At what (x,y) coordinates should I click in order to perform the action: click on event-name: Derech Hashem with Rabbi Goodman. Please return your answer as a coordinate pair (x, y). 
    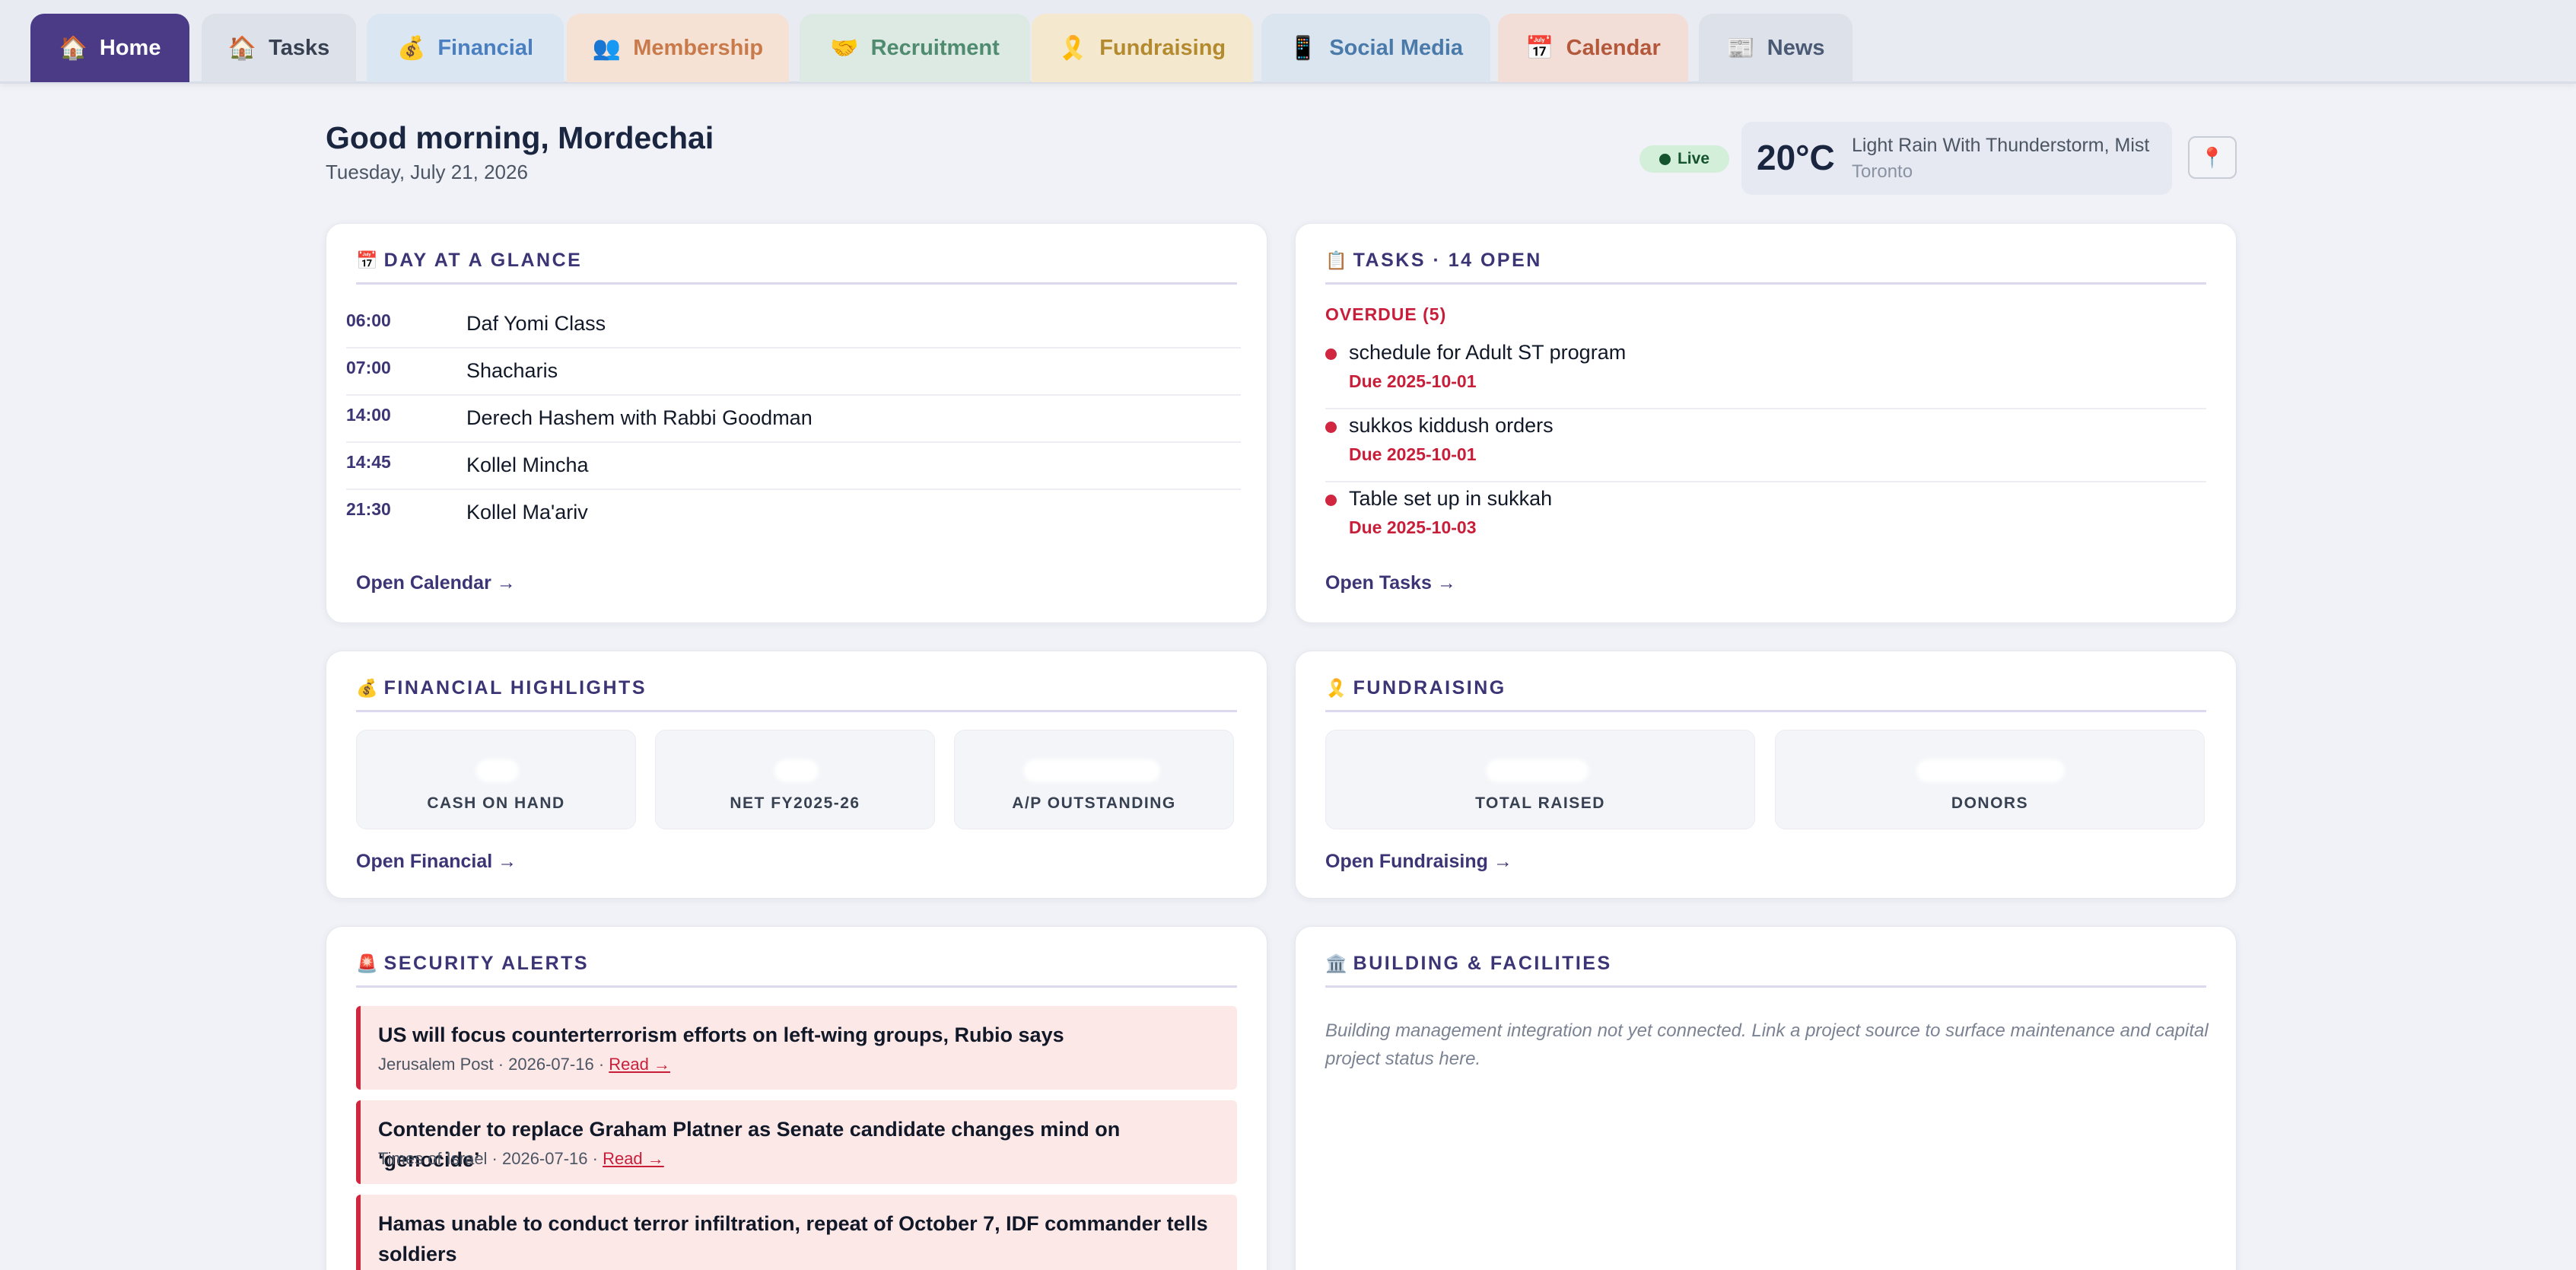
    Looking at the image, I should click on (640, 417).